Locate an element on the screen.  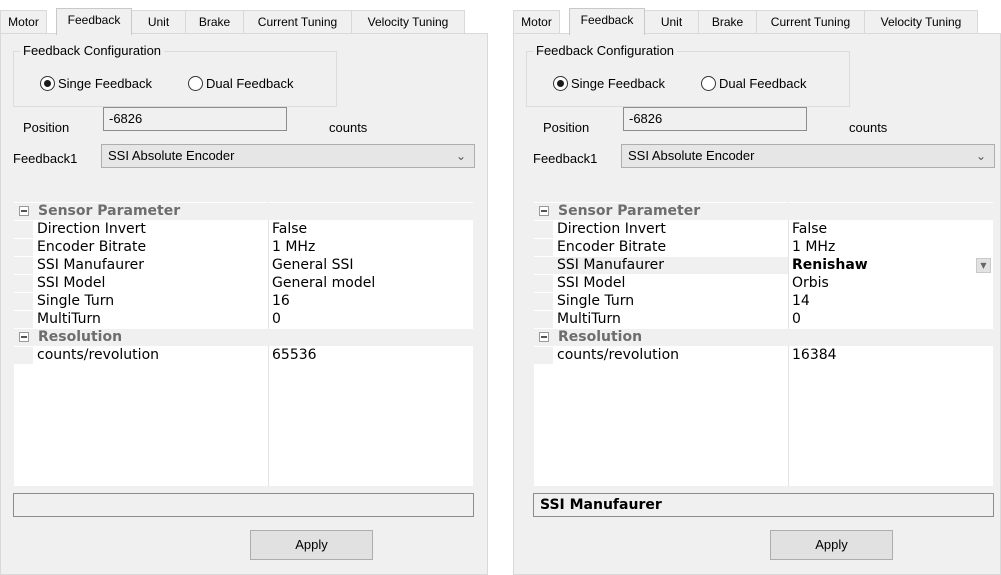
property-row: Single Turn 16 is located at coordinates (243, 301).